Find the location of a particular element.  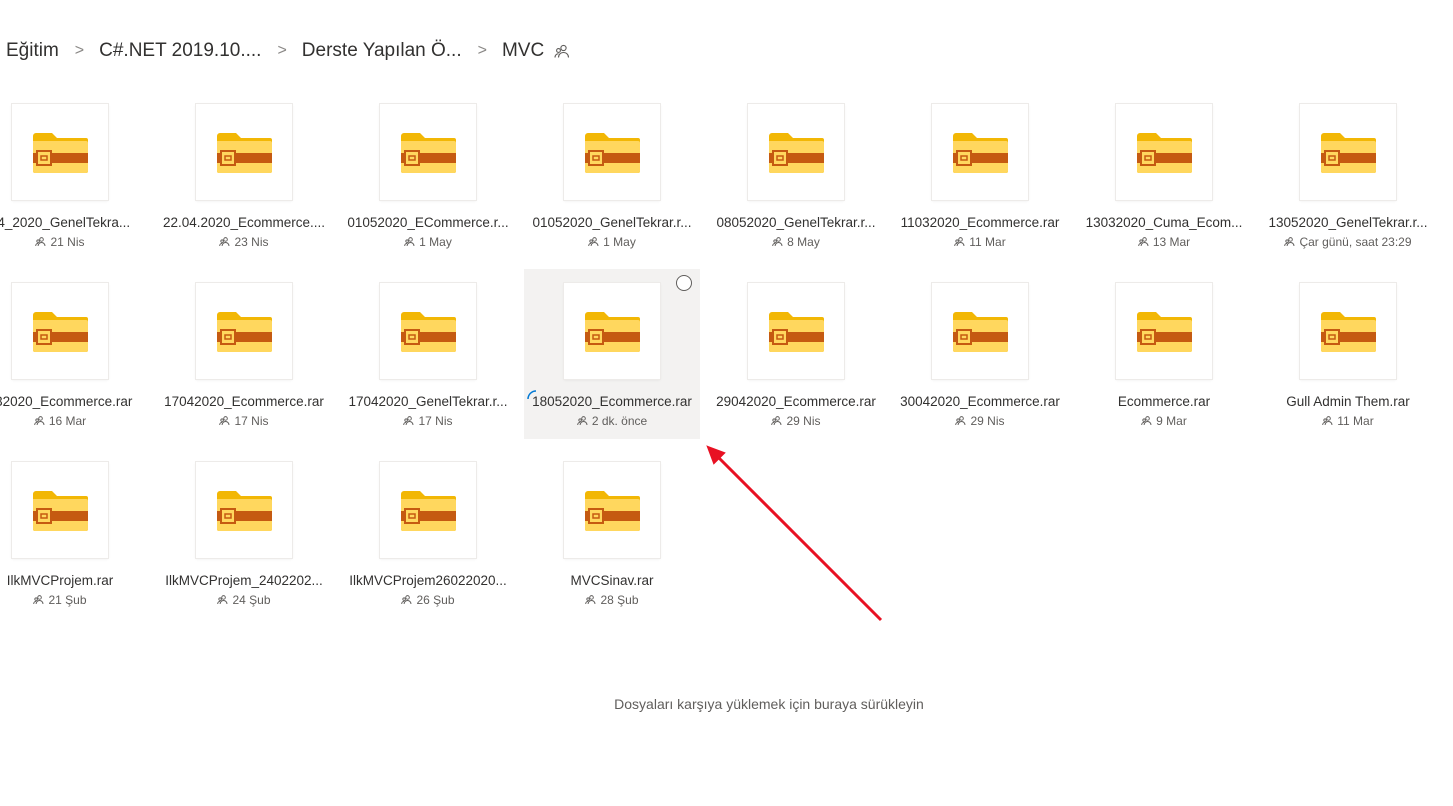

file-meta: 28 Şub is located at coordinates (612, 600).